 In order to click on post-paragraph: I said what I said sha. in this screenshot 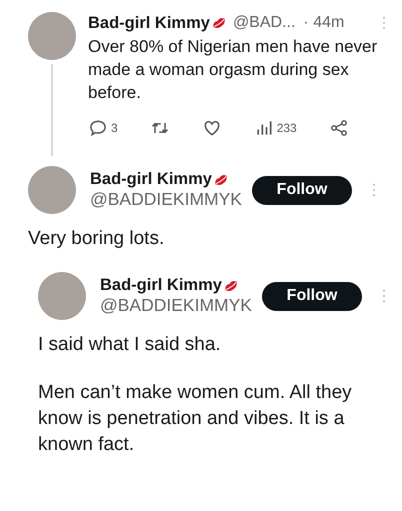, I will do `click(129, 345)`.